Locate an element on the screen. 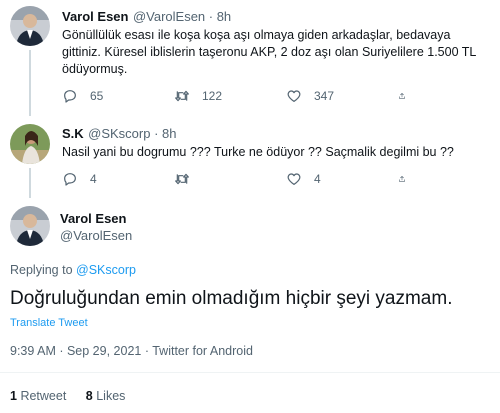  author-name: S.K is located at coordinates (73, 133).